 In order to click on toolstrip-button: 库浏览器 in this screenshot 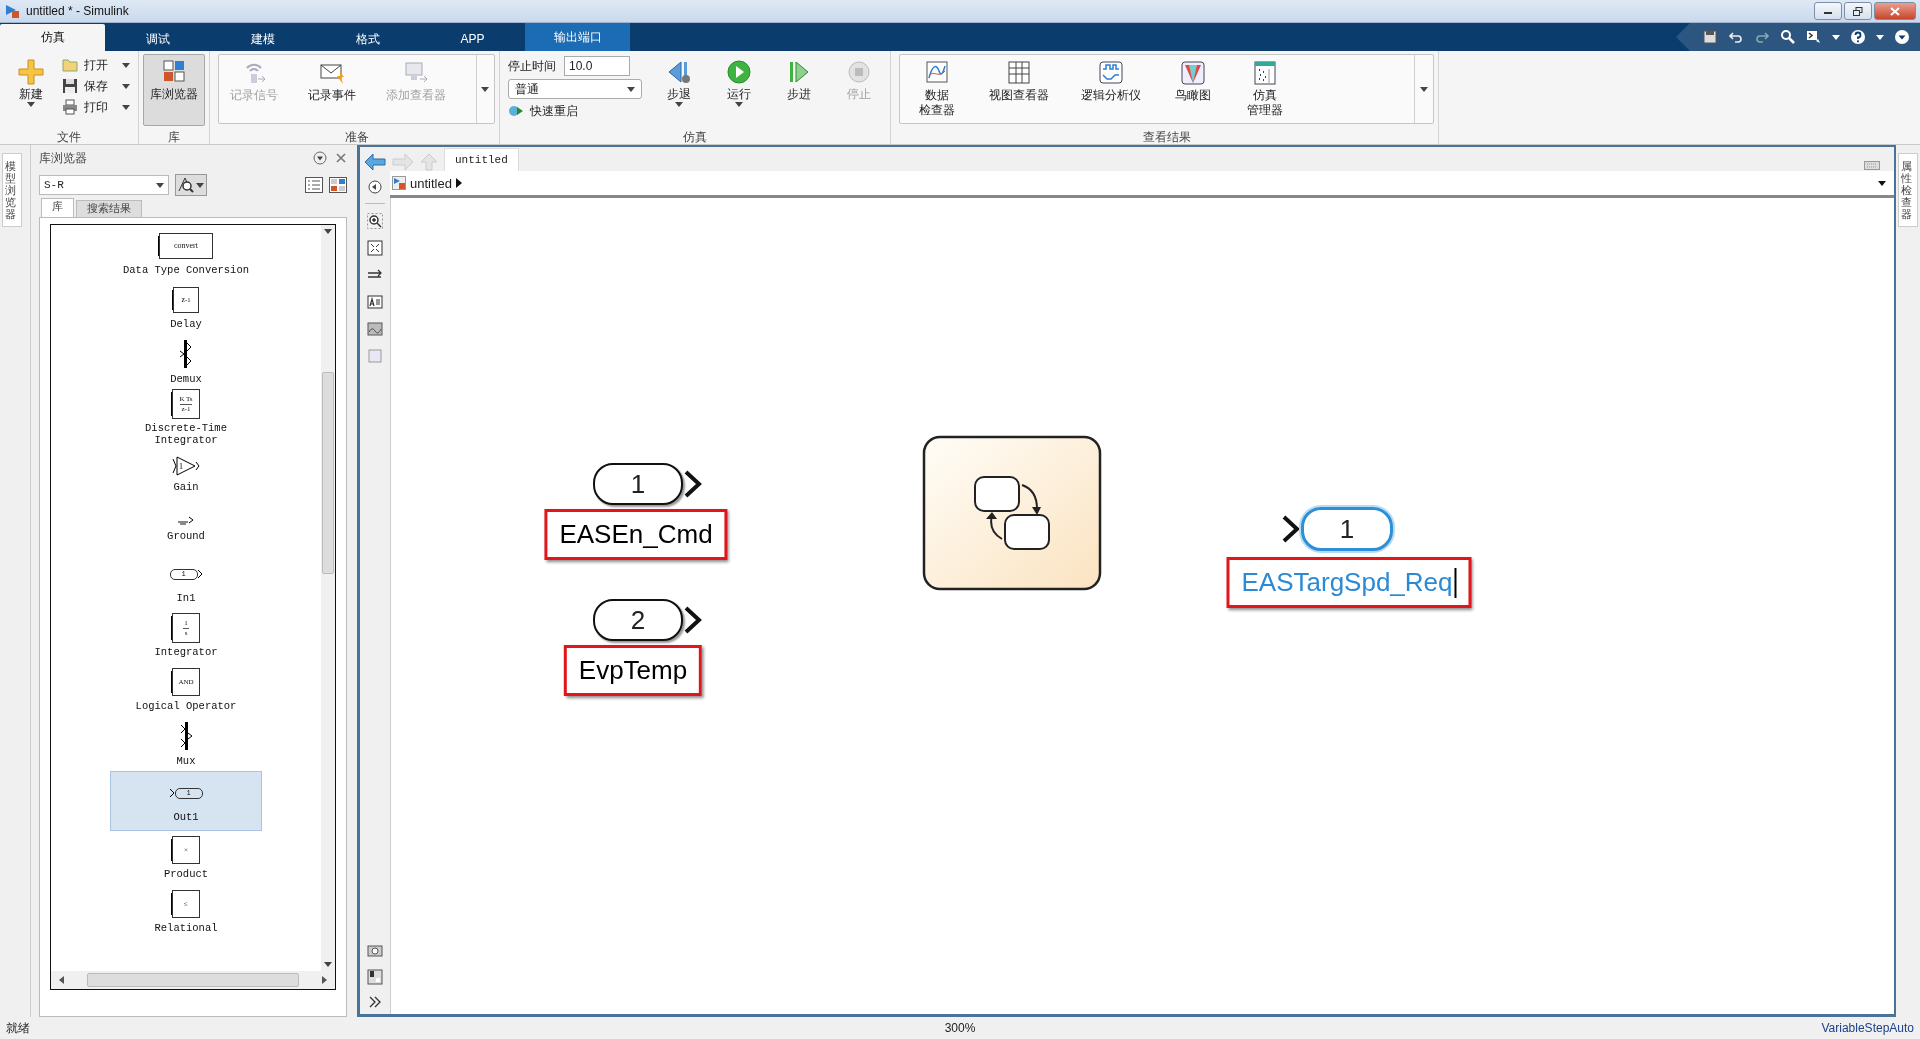, I will do `click(174, 90)`.